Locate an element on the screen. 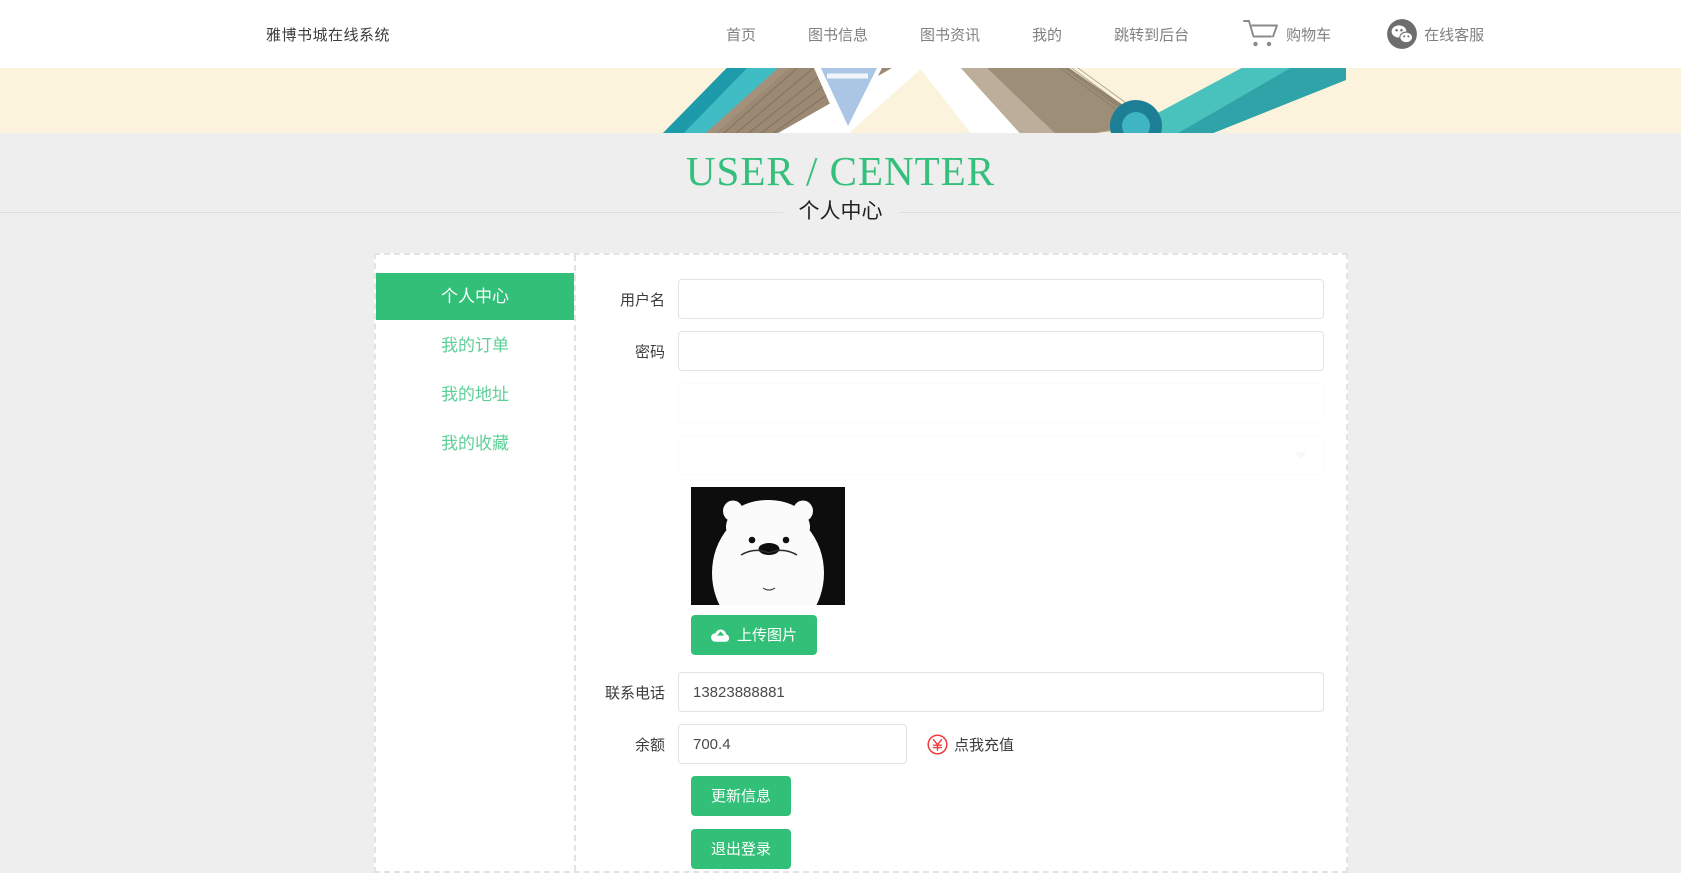 The image size is (1681, 873). form-row-hidden-select is located at coordinates (961, 455).